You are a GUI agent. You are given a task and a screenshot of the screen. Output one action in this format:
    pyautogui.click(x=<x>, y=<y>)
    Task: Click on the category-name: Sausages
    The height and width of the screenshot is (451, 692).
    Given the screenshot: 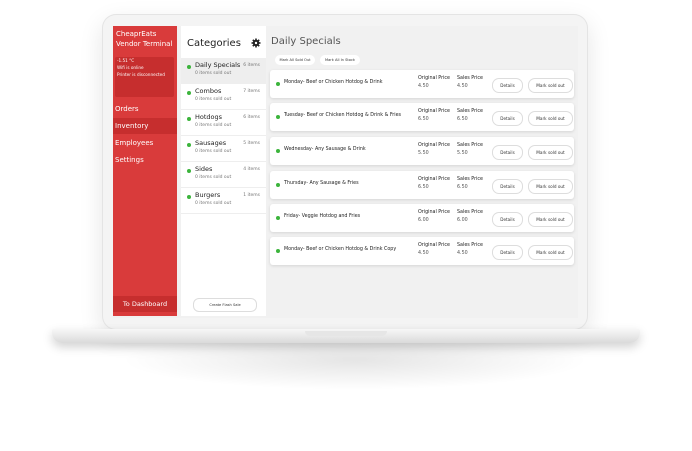 What is the action you would take?
    pyautogui.click(x=211, y=143)
    